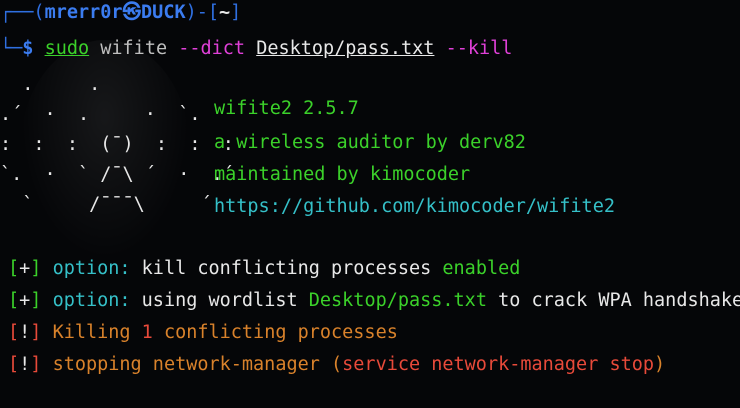 The image size is (740, 408). Describe the element at coordinates (202, 12) in the screenshot. I see `prompt-mid: )-[` at that location.